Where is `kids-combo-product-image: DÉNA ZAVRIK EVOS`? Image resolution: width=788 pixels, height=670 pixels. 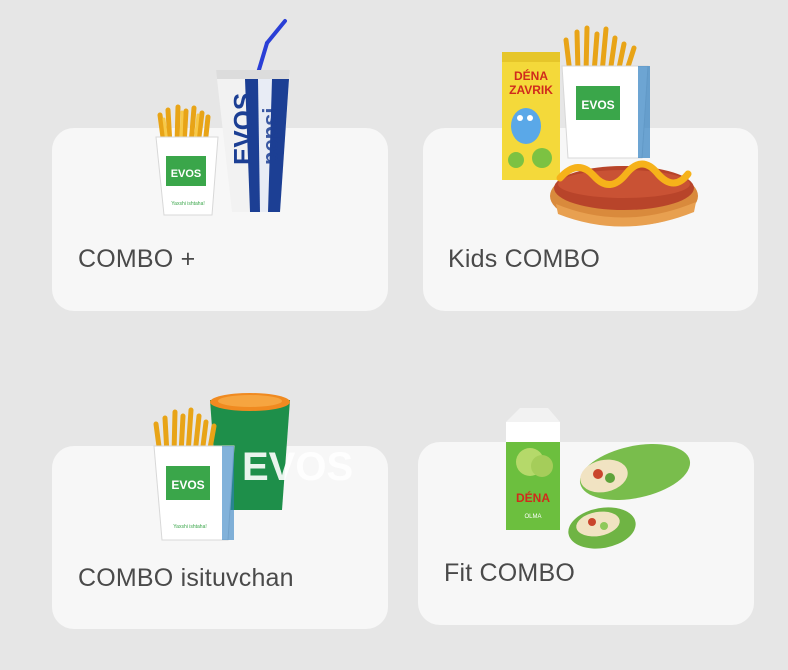 kids-combo-product-image: DÉNA ZAVRIK EVOS is located at coordinates (600, 126).